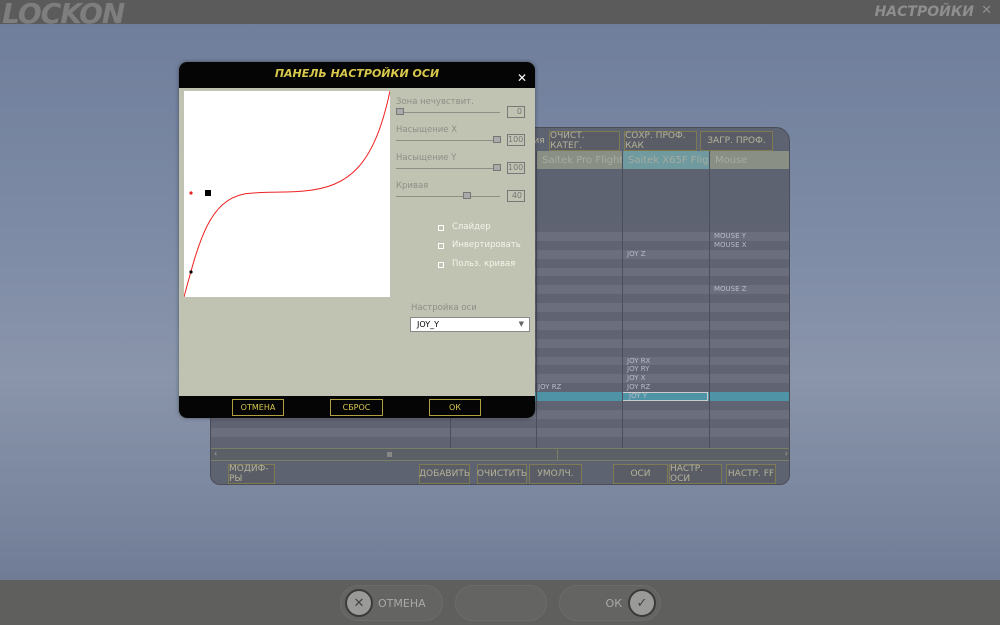 This screenshot has width=1000, height=625. What do you see at coordinates (470, 324) in the screenshot?
I see `axis-select: JOY_Y ▼` at bounding box center [470, 324].